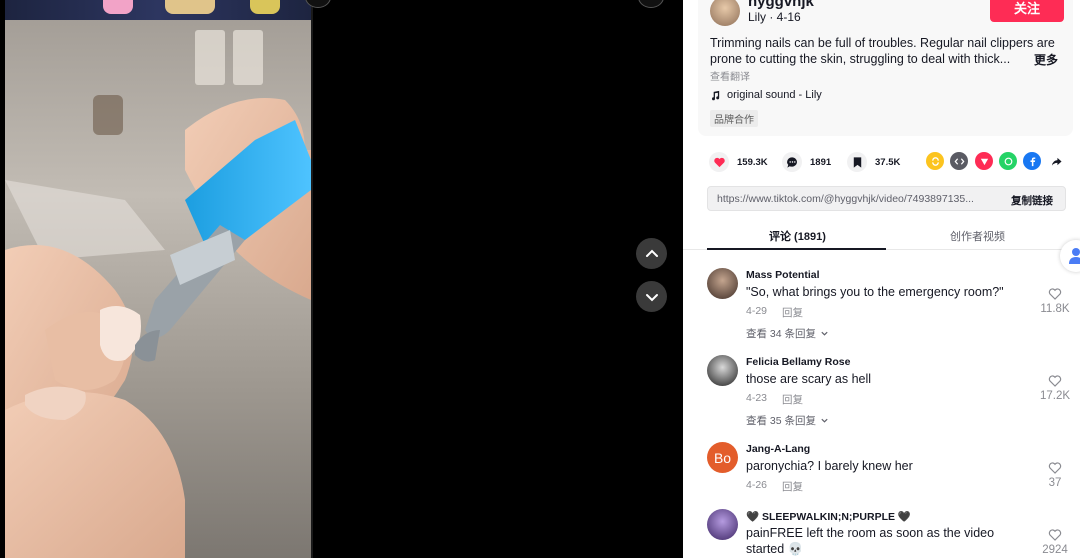 Image resolution: width=1080 pixels, height=558 pixels. What do you see at coordinates (828, 516) in the screenshot?
I see `commenter-name: 🖤 SLEEPWALKIN;N;PURPLE 🖤` at bounding box center [828, 516].